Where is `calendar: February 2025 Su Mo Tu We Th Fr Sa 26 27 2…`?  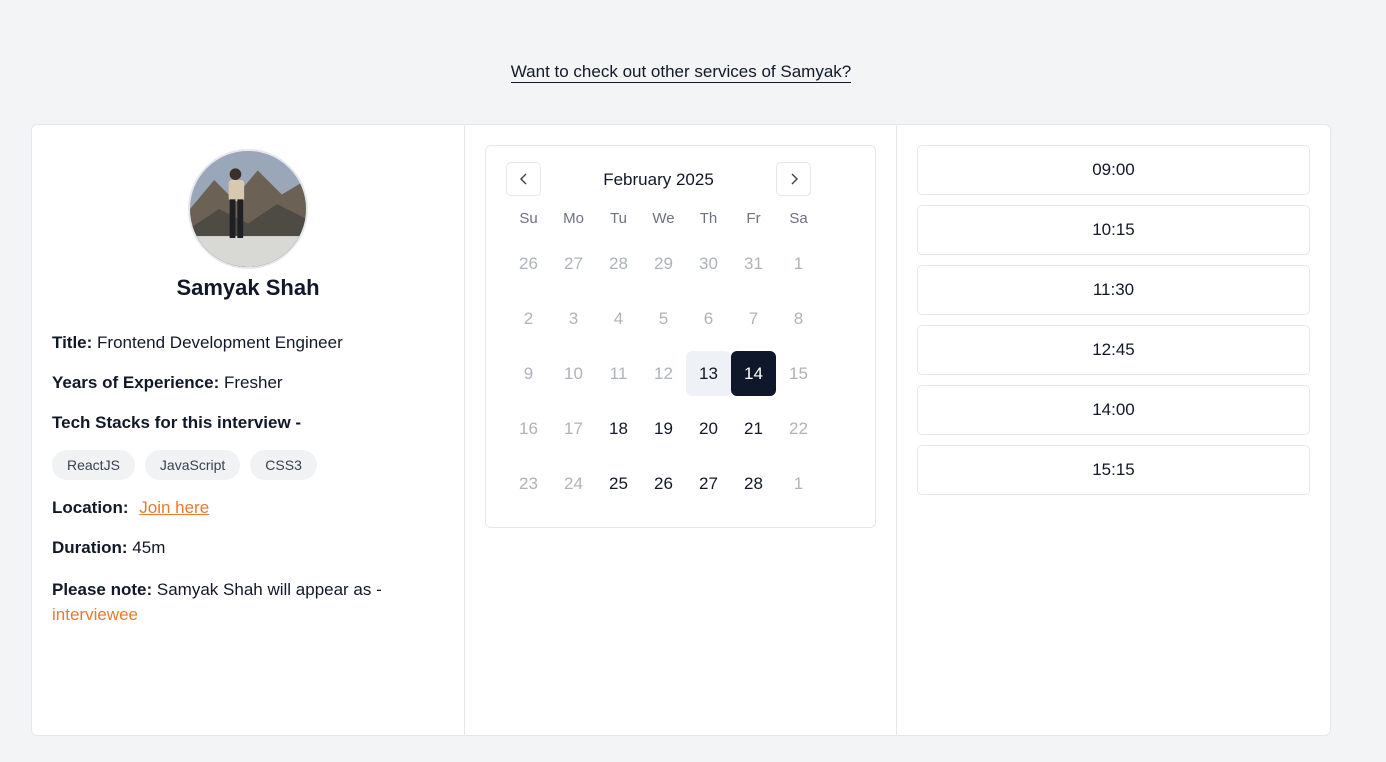
calendar: February 2025 Su Mo Tu We Th Fr Sa 26 27 2… is located at coordinates (680, 336).